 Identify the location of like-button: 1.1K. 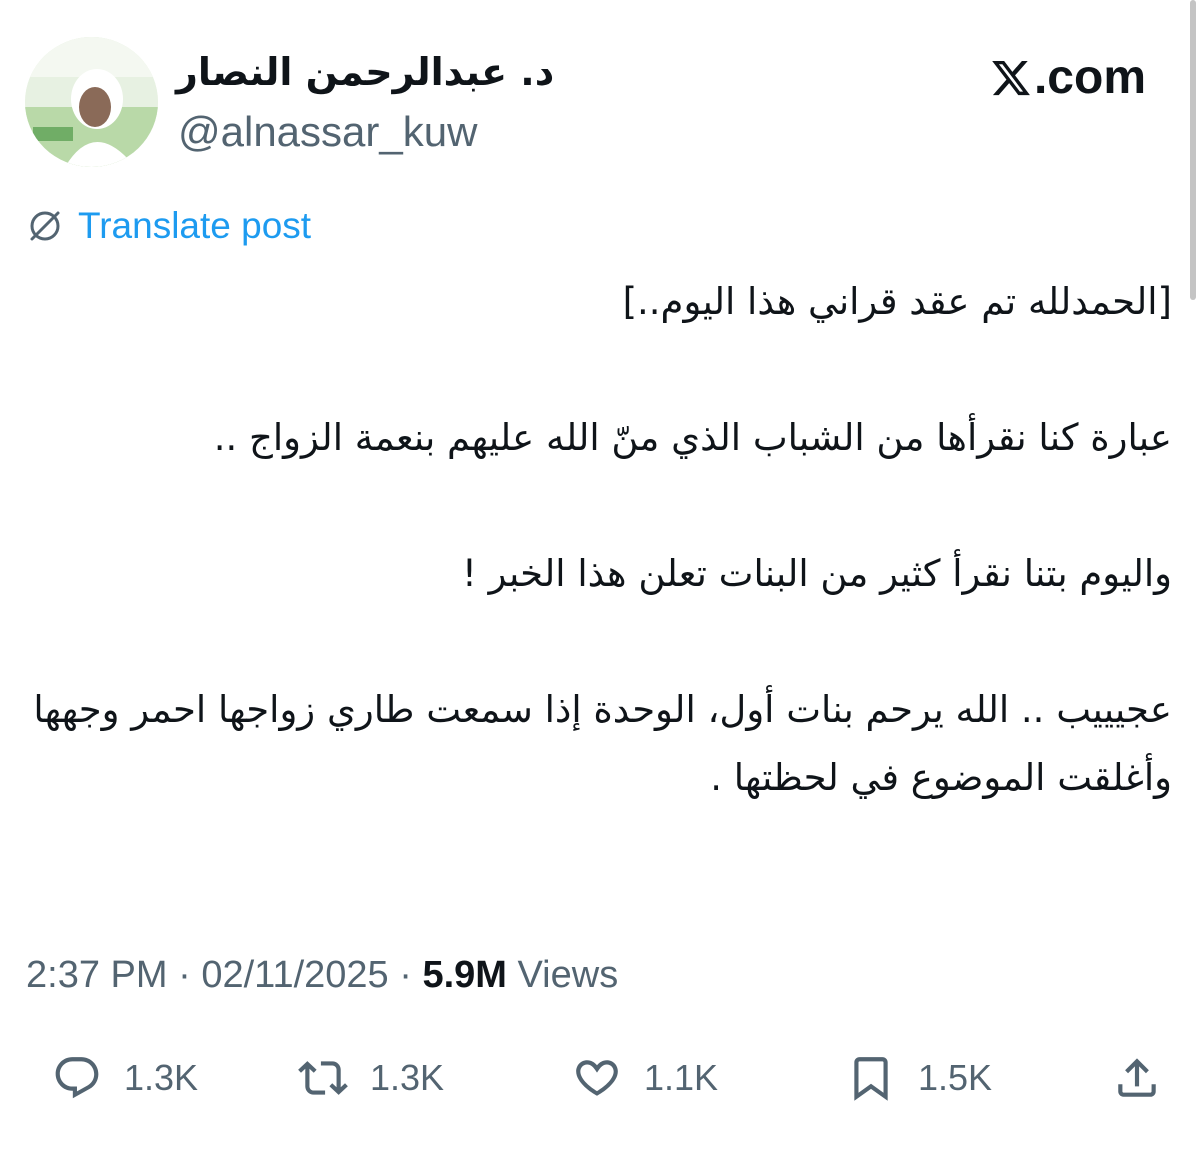
(645, 1078).